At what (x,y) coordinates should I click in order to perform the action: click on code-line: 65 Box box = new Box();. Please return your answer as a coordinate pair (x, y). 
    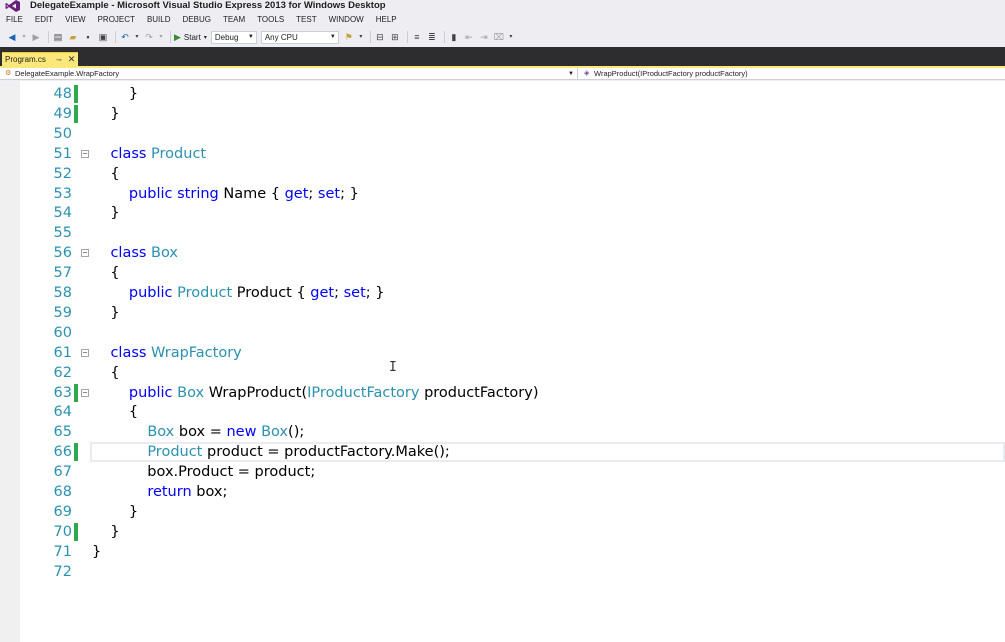
    Looking at the image, I should click on (502, 432).